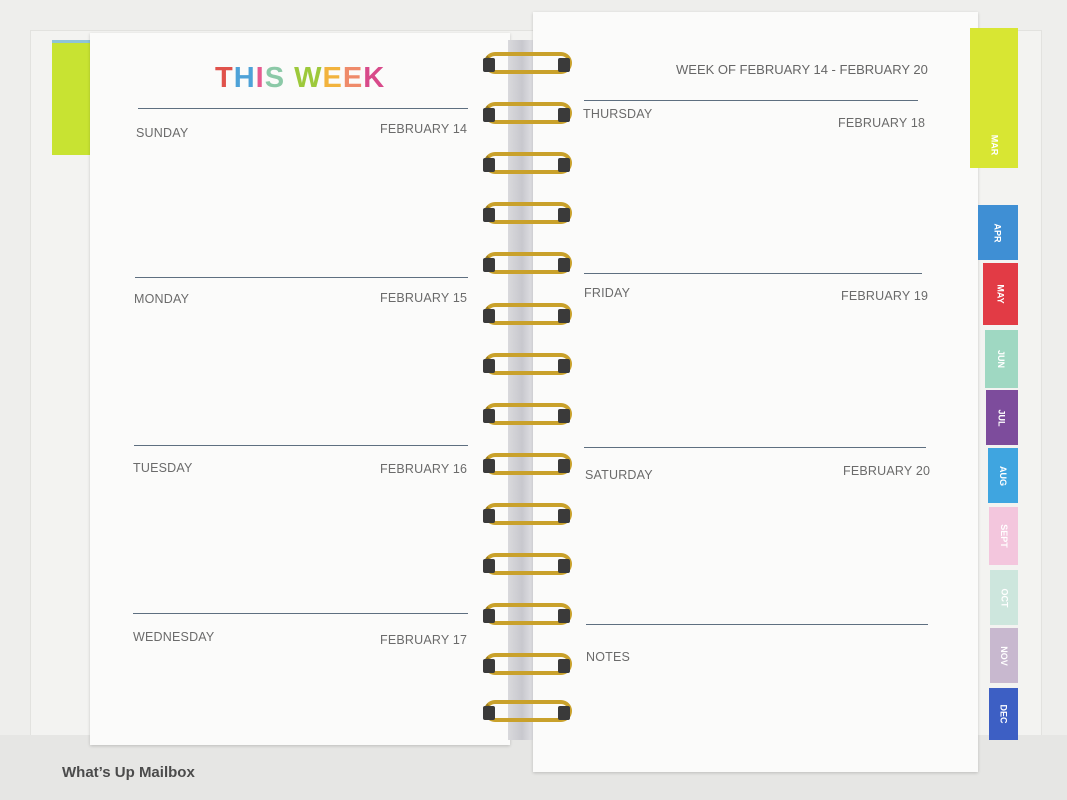 This screenshot has width=1067, height=800. I want to click on month-tab-aug: AUG, so click(1003, 475).